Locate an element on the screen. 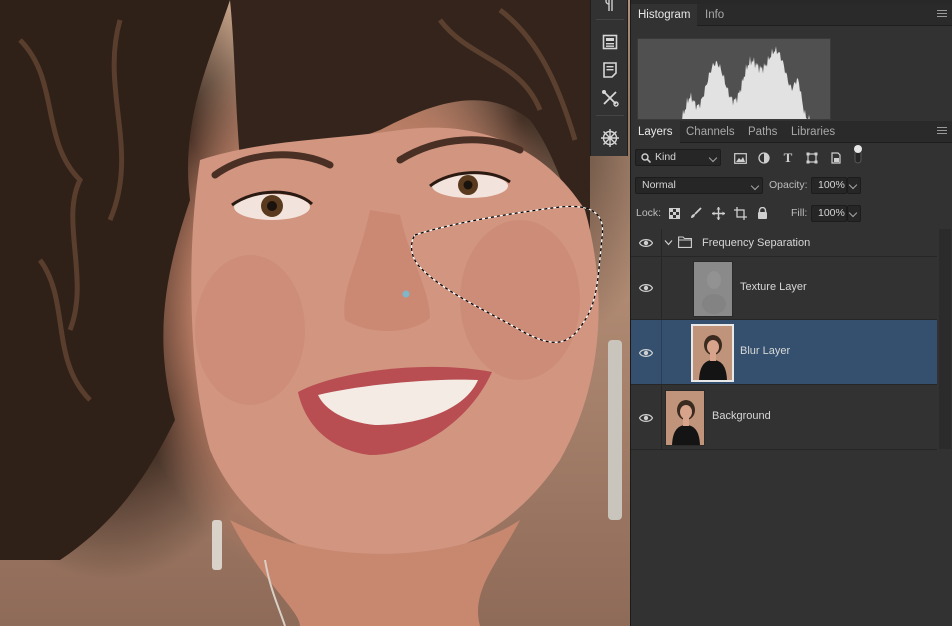 The image size is (952, 626). panel-icon-strip is located at coordinates (609, 78).